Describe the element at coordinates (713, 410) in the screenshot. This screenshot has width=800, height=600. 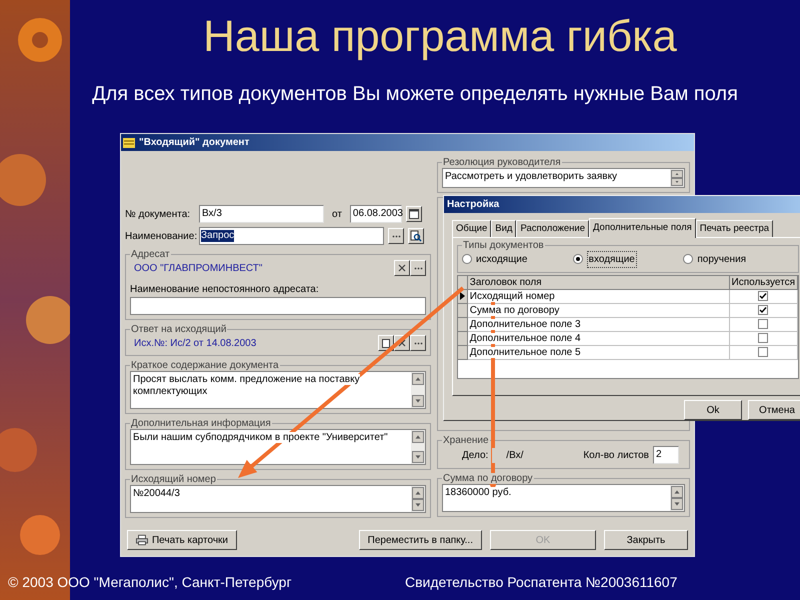
I see `dialog-button: Ok` at that location.